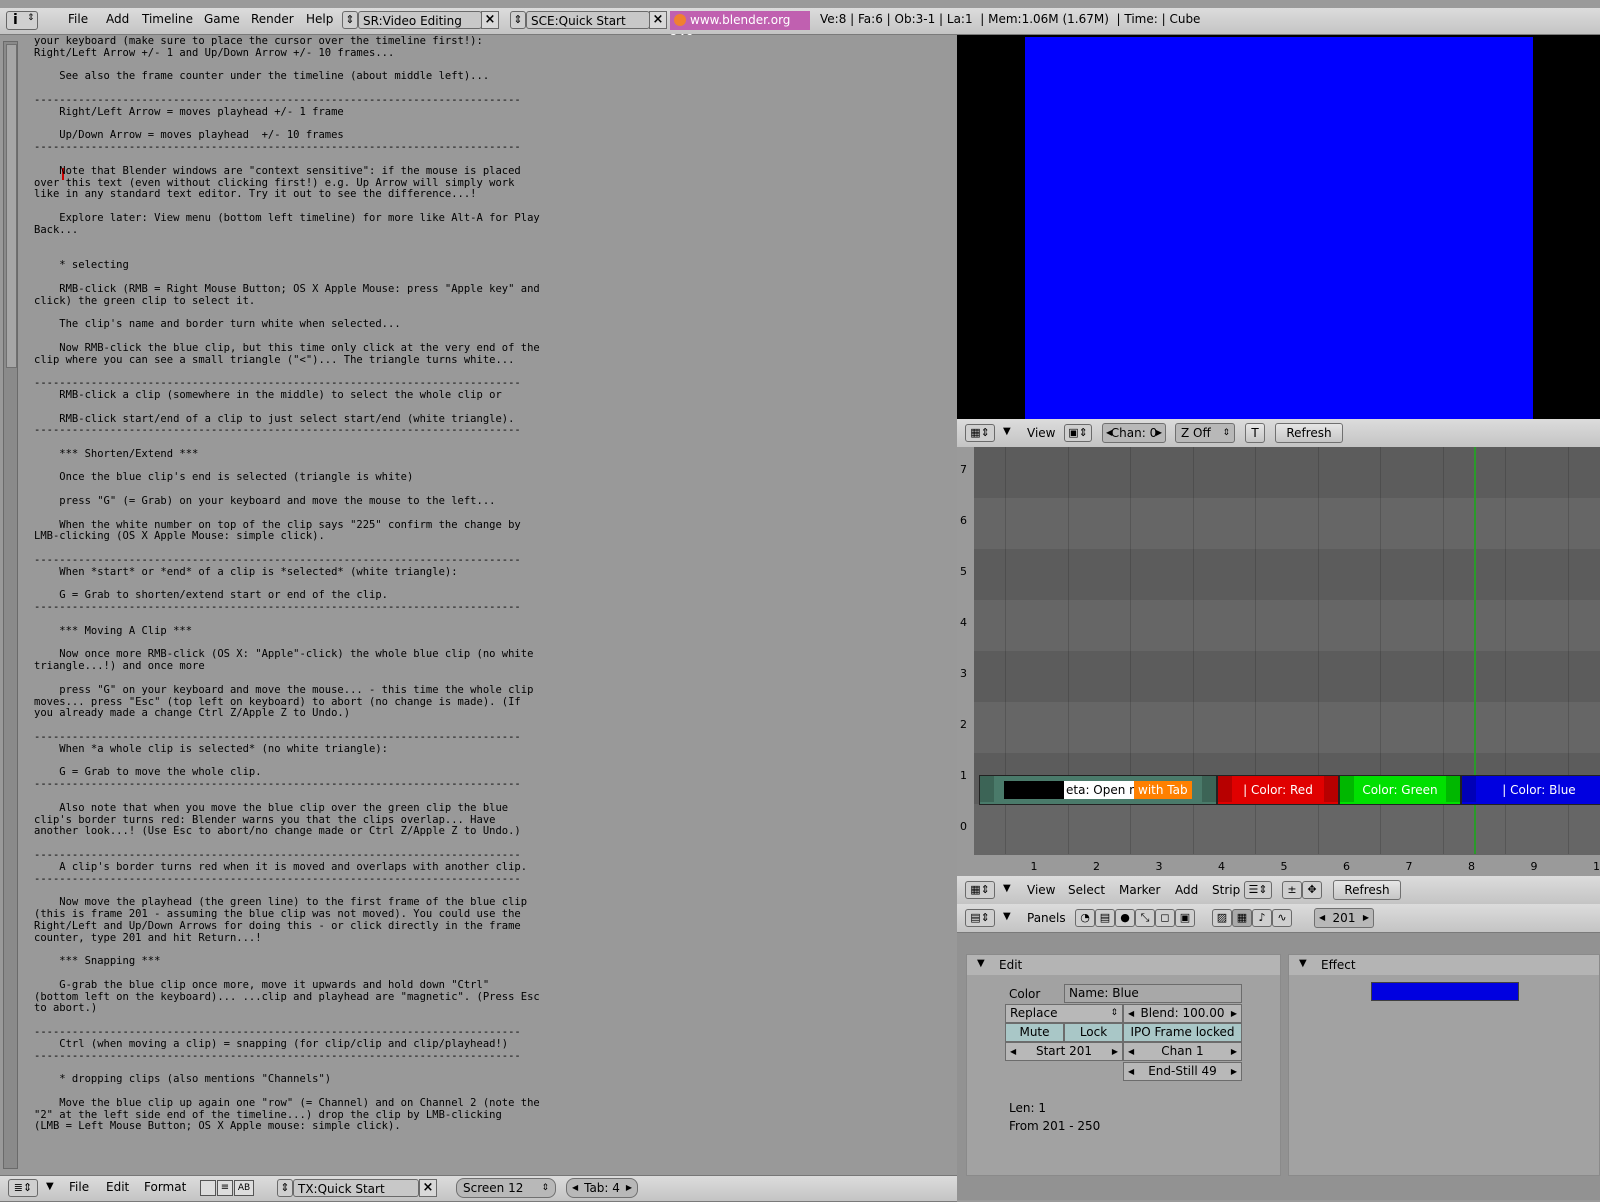 The image size is (1600, 1202). I want to click on strip-label: | Color: Blue, so click(1539, 790).